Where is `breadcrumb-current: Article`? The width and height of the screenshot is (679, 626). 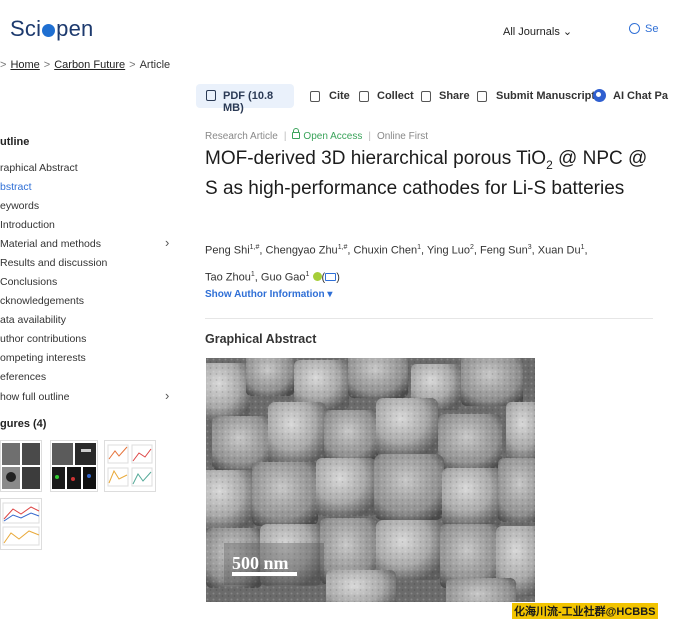
breadcrumb-current: Article is located at coordinates (155, 65).